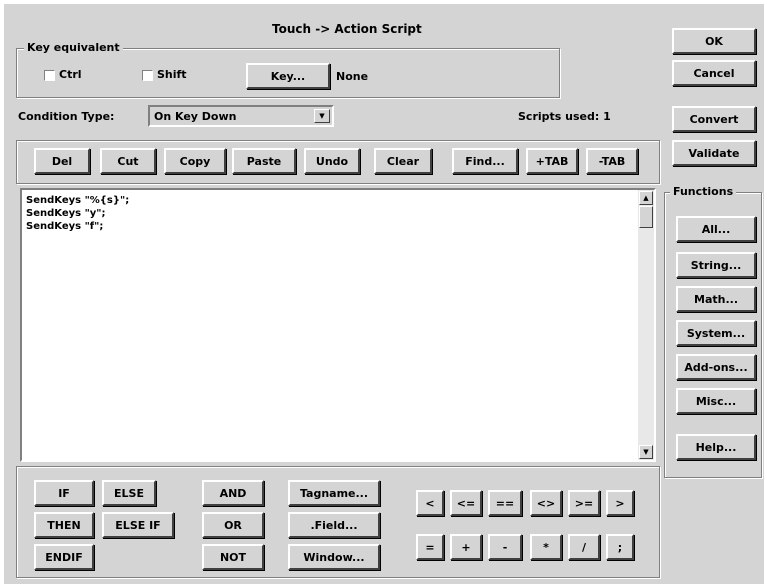  What do you see at coordinates (195, 116) in the screenshot?
I see `condition-type-value: On Key Down` at bounding box center [195, 116].